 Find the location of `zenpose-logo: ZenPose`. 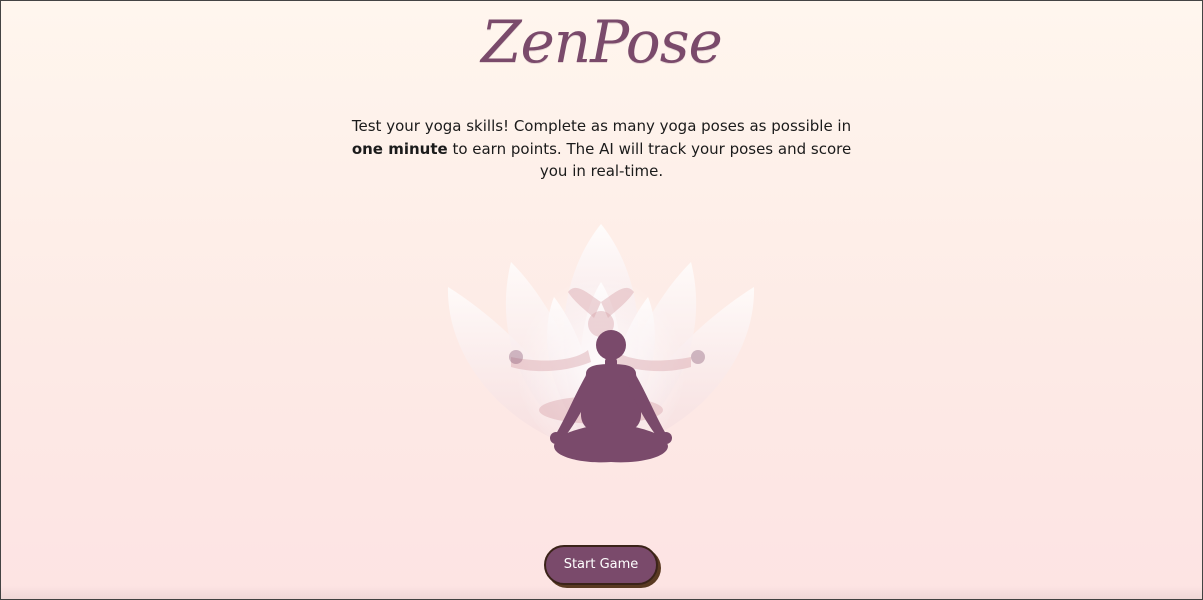

zenpose-logo: ZenPose is located at coordinates (602, 42).